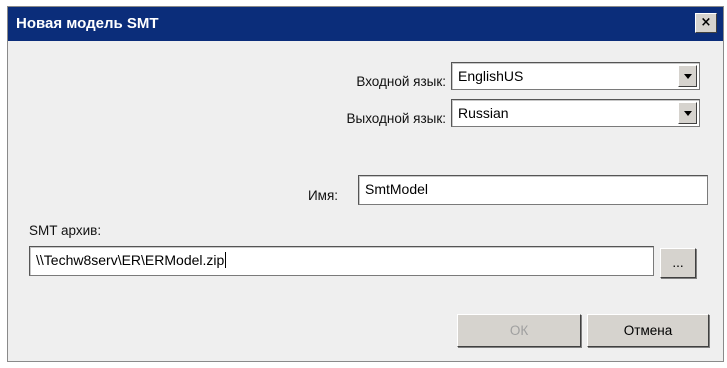 Image resolution: width=727 pixels, height=368 pixels. What do you see at coordinates (397, 189) in the screenshot?
I see `name-value: SmtModel` at bounding box center [397, 189].